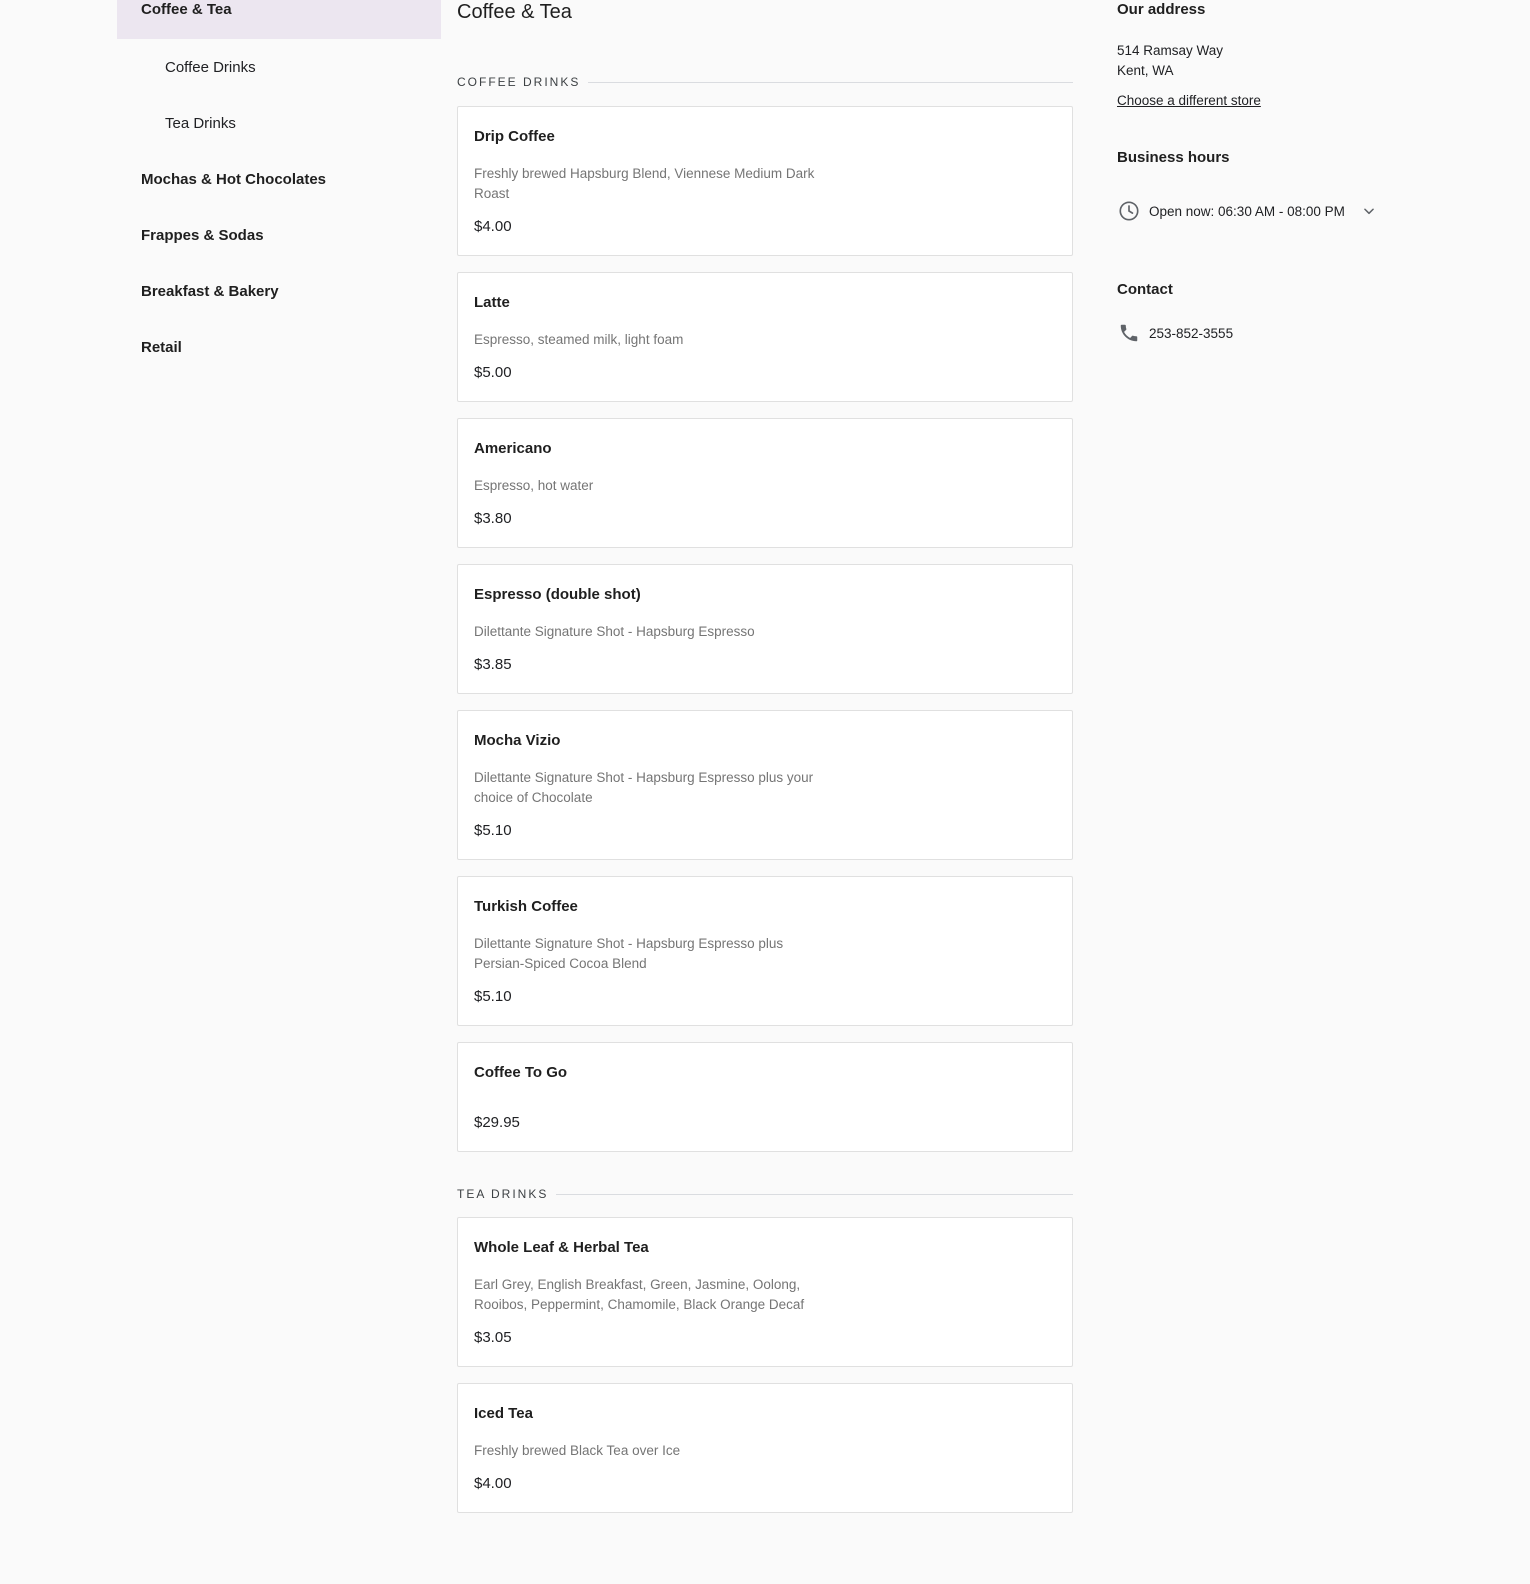 This screenshot has height=1584, width=1530. Describe the element at coordinates (493, 664) in the screenshot. I see `menu-item-price: $3.85` at that location.